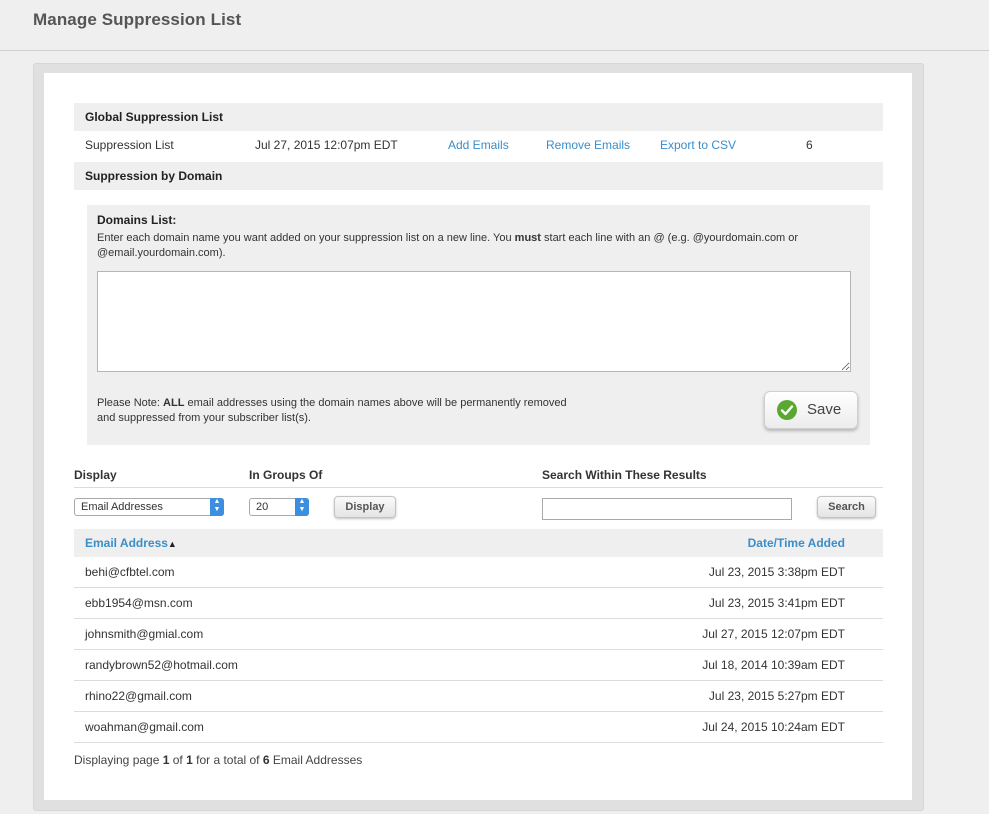 This screenshot has width=989, height=814. What do you see at coordinates (478, 603) in the screenshot?
I see `table-row: ebb1954@msn.com Jul 23, 2015 3:41pm EDT` at bounding box center [478, 603].